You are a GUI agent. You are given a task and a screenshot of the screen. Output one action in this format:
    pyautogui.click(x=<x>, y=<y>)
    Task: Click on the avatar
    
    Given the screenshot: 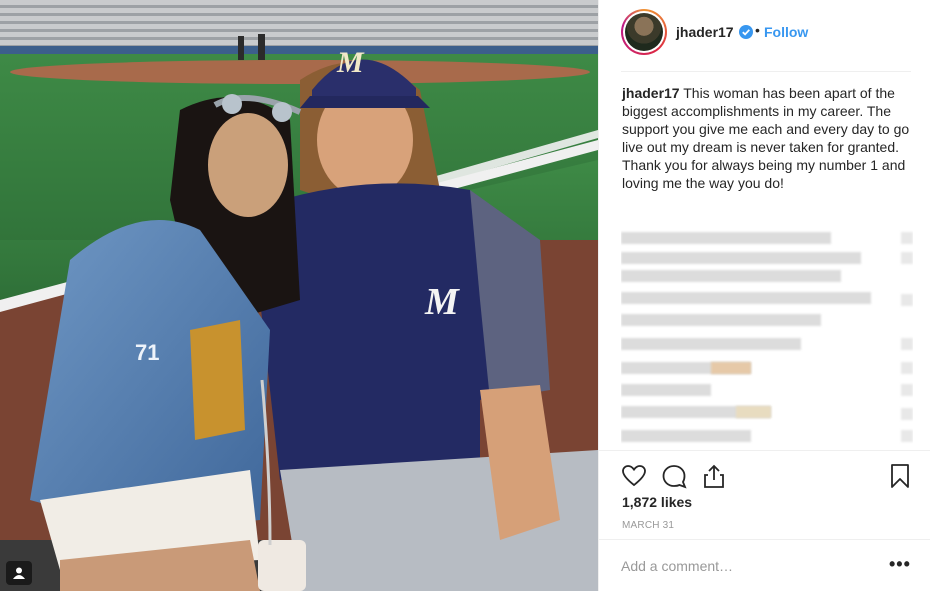 What is the action you would take?
    pyautogui.click(x=644, y=32)
    